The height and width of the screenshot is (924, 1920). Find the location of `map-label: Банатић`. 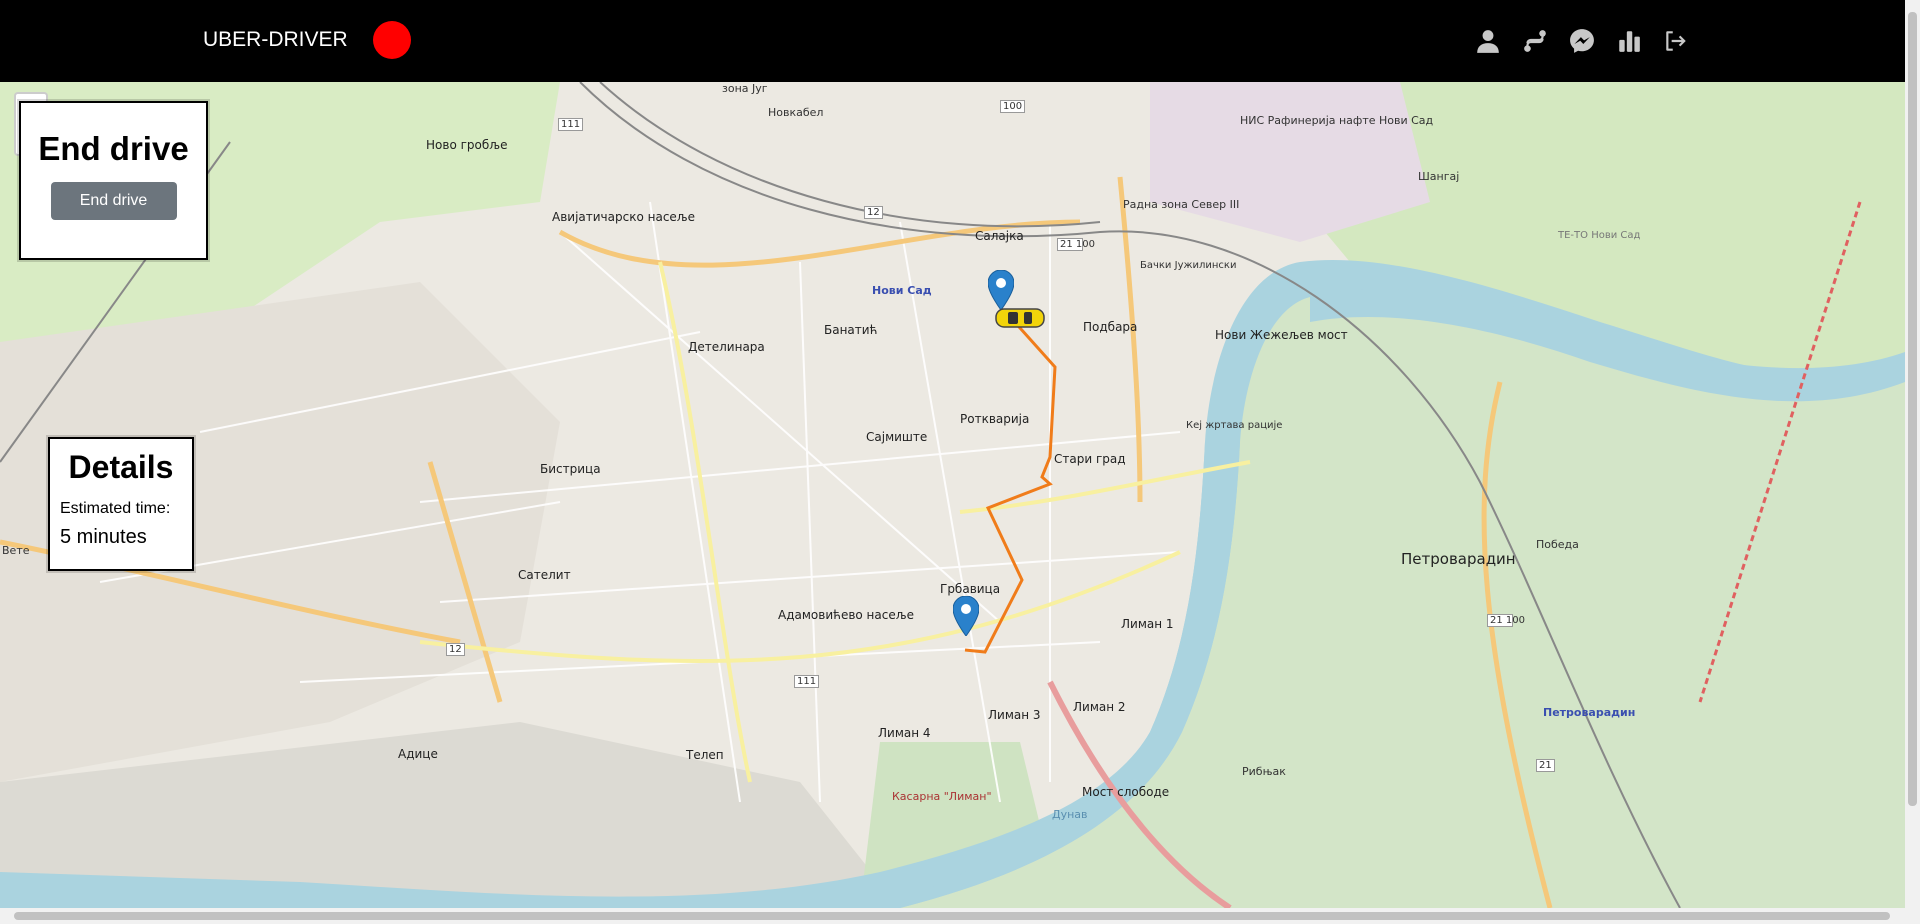

map-label: Банатић is located at coordinates (851, 330).